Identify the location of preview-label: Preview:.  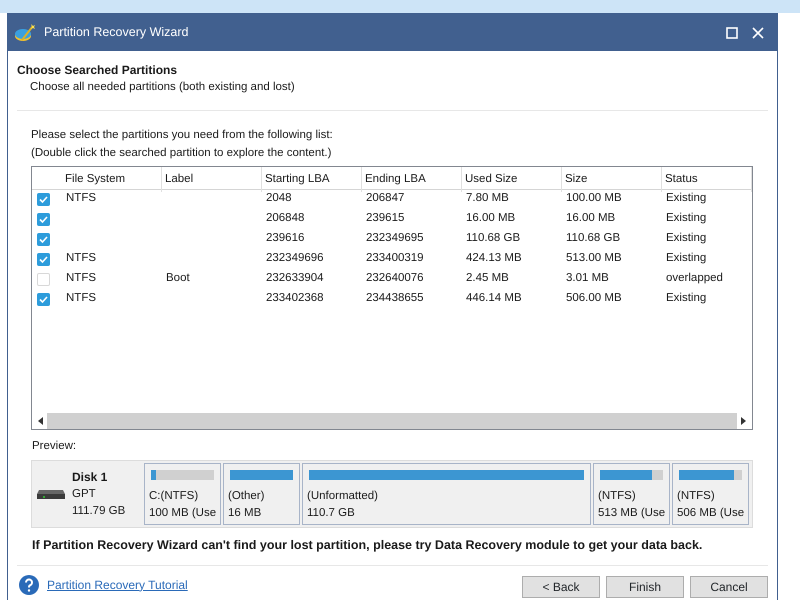
(55, 446).